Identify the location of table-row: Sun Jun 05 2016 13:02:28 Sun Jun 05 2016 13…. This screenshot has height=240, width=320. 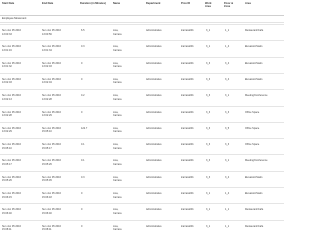
(142, 113).